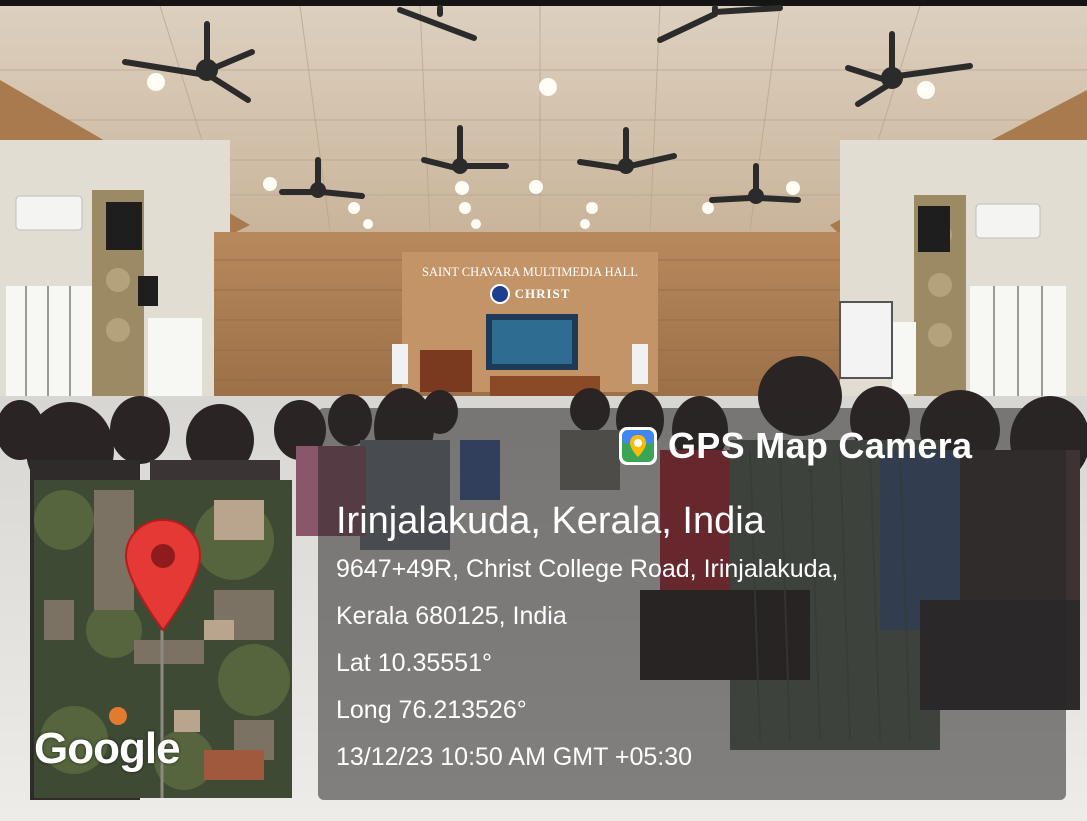 This screenshot has width=1087, height=821. I want to click on latitude: Lat 10.35551°, so click(414, 663).